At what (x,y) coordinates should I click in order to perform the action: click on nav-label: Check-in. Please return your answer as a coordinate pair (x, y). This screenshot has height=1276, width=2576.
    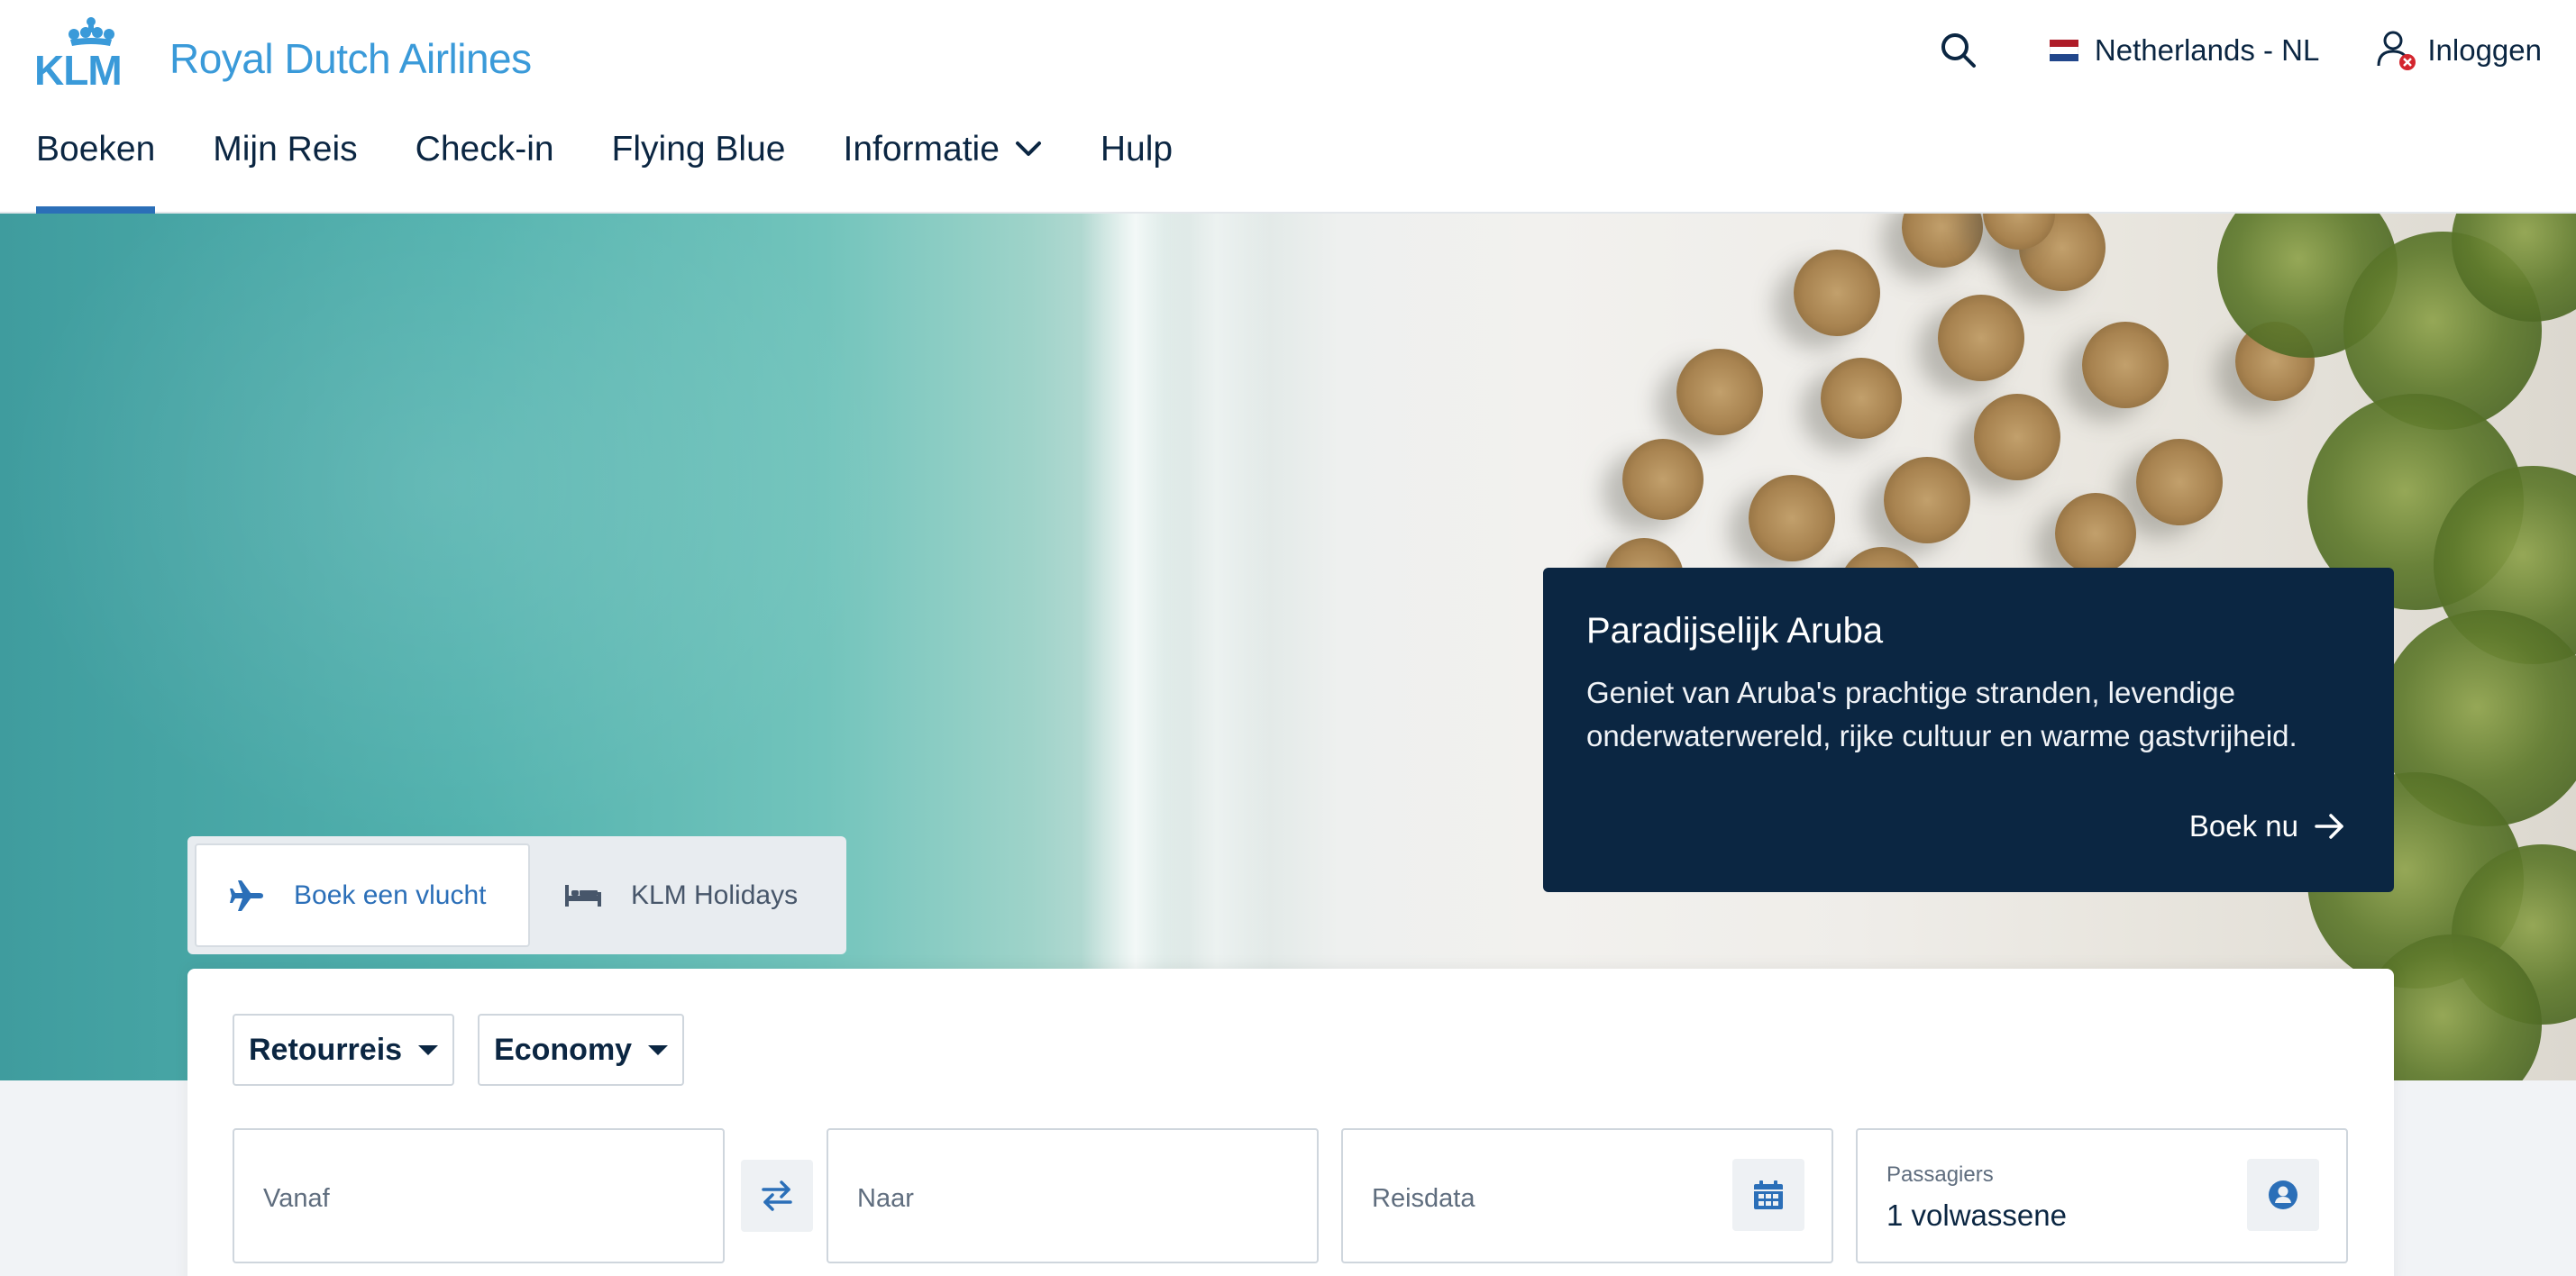
    Looking at the image, I should click on (484, 149).